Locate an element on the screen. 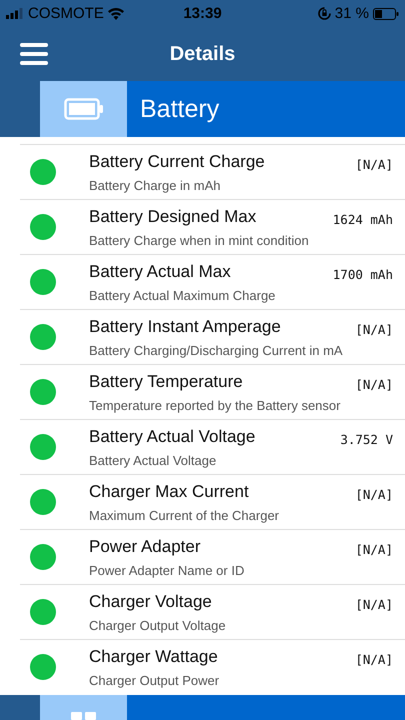 This screenshot has width=405, height=720. row-subtitle: Battery Actual Maximum Charge is located at coordinates (182, 295).